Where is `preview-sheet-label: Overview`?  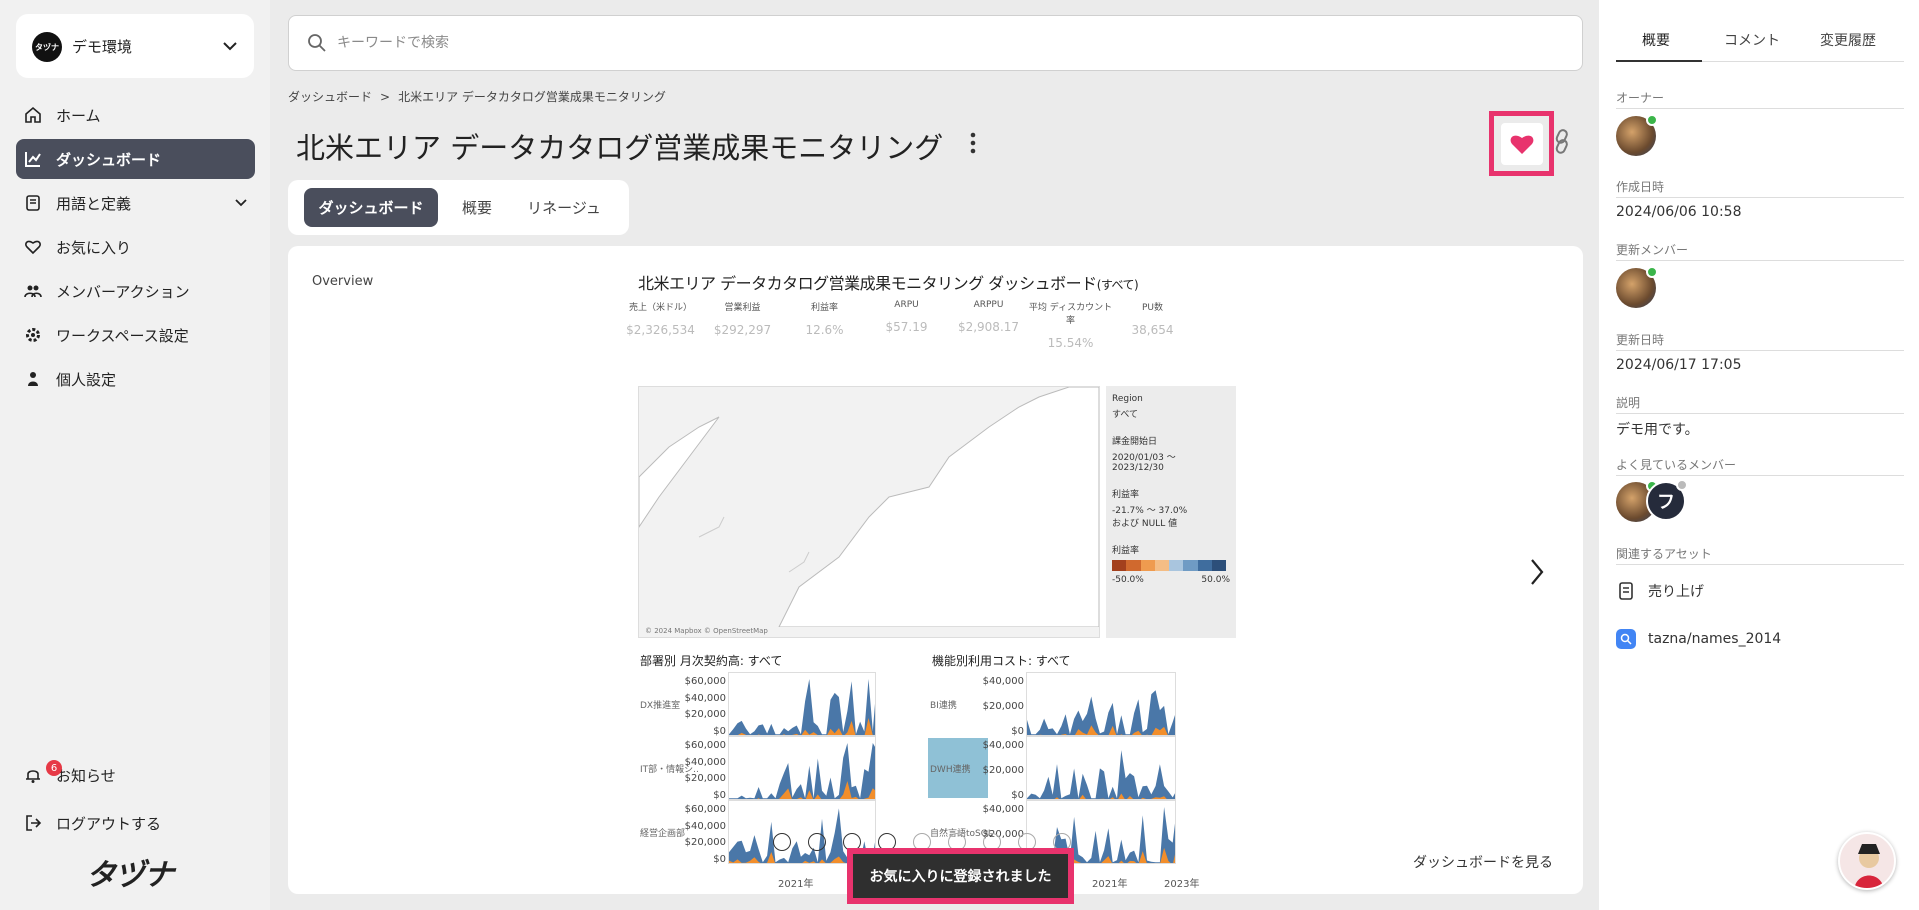 preview-sheet-label: Overview is located at coordinates (343, 281).